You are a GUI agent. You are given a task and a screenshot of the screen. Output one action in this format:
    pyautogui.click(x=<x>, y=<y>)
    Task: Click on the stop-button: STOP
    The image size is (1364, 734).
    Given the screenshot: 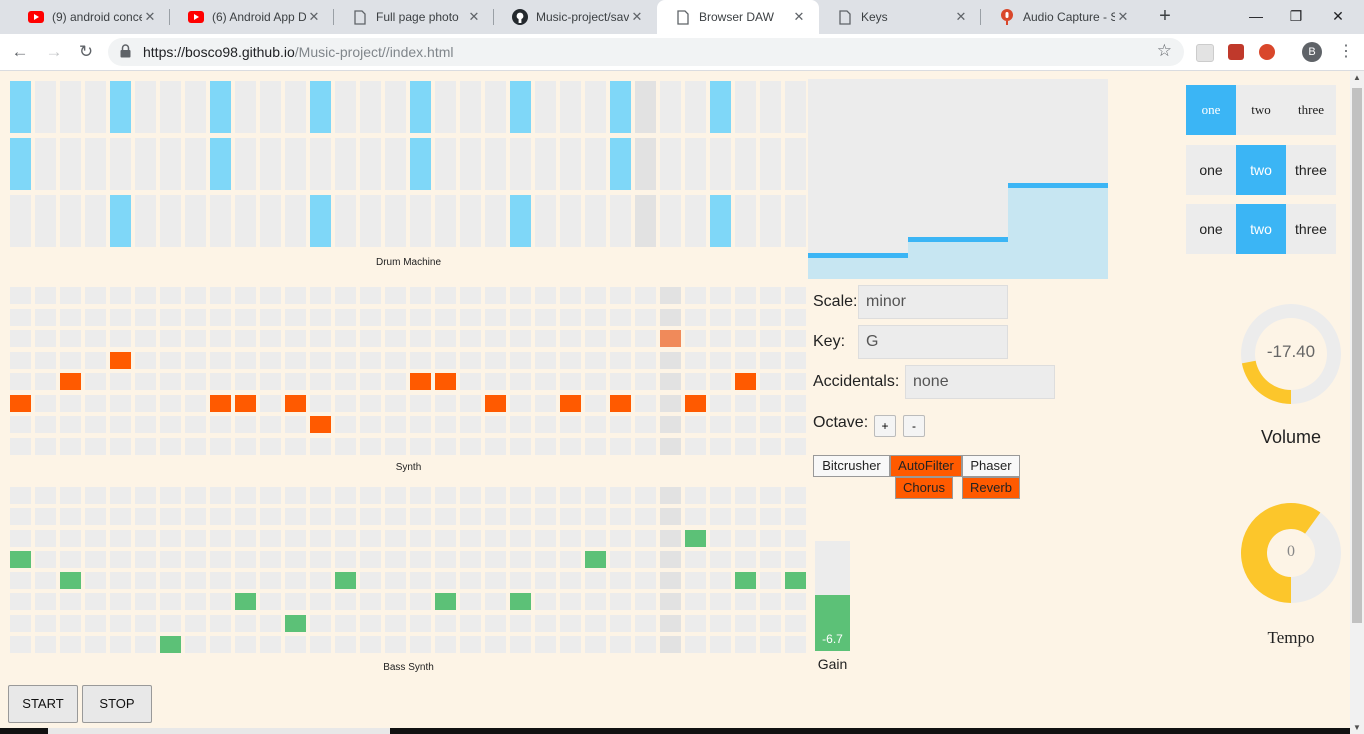 What is the action you would take?
    pyautogui.click(x=117, y=704)
    